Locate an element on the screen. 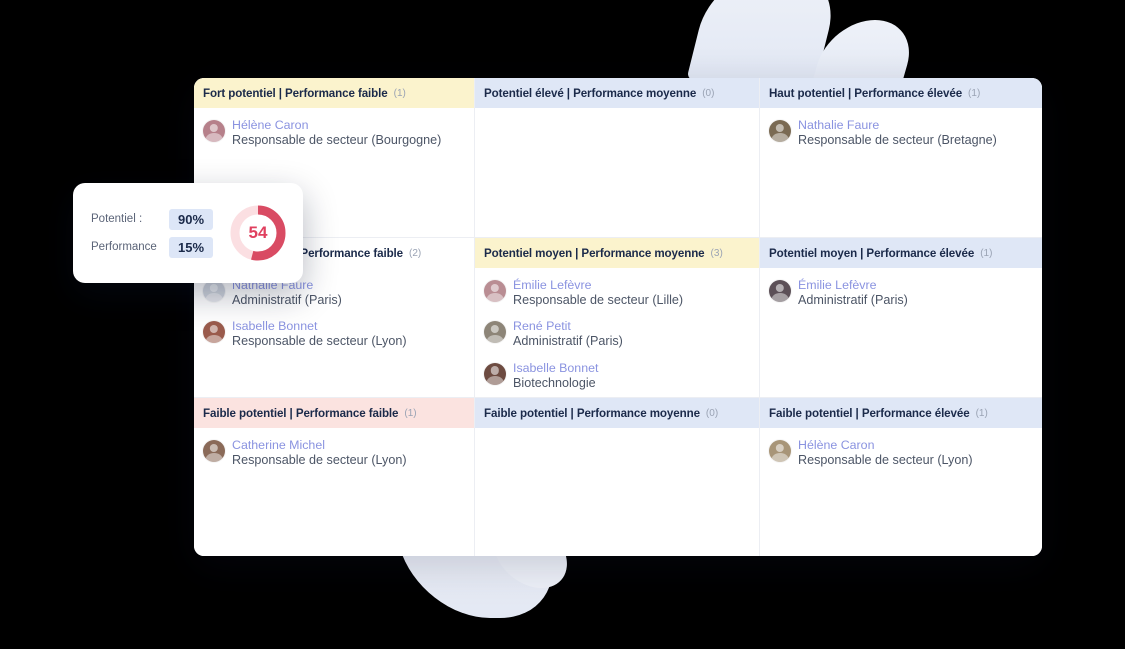  potentiel-value: 90% is located at coordinates (191, 219).